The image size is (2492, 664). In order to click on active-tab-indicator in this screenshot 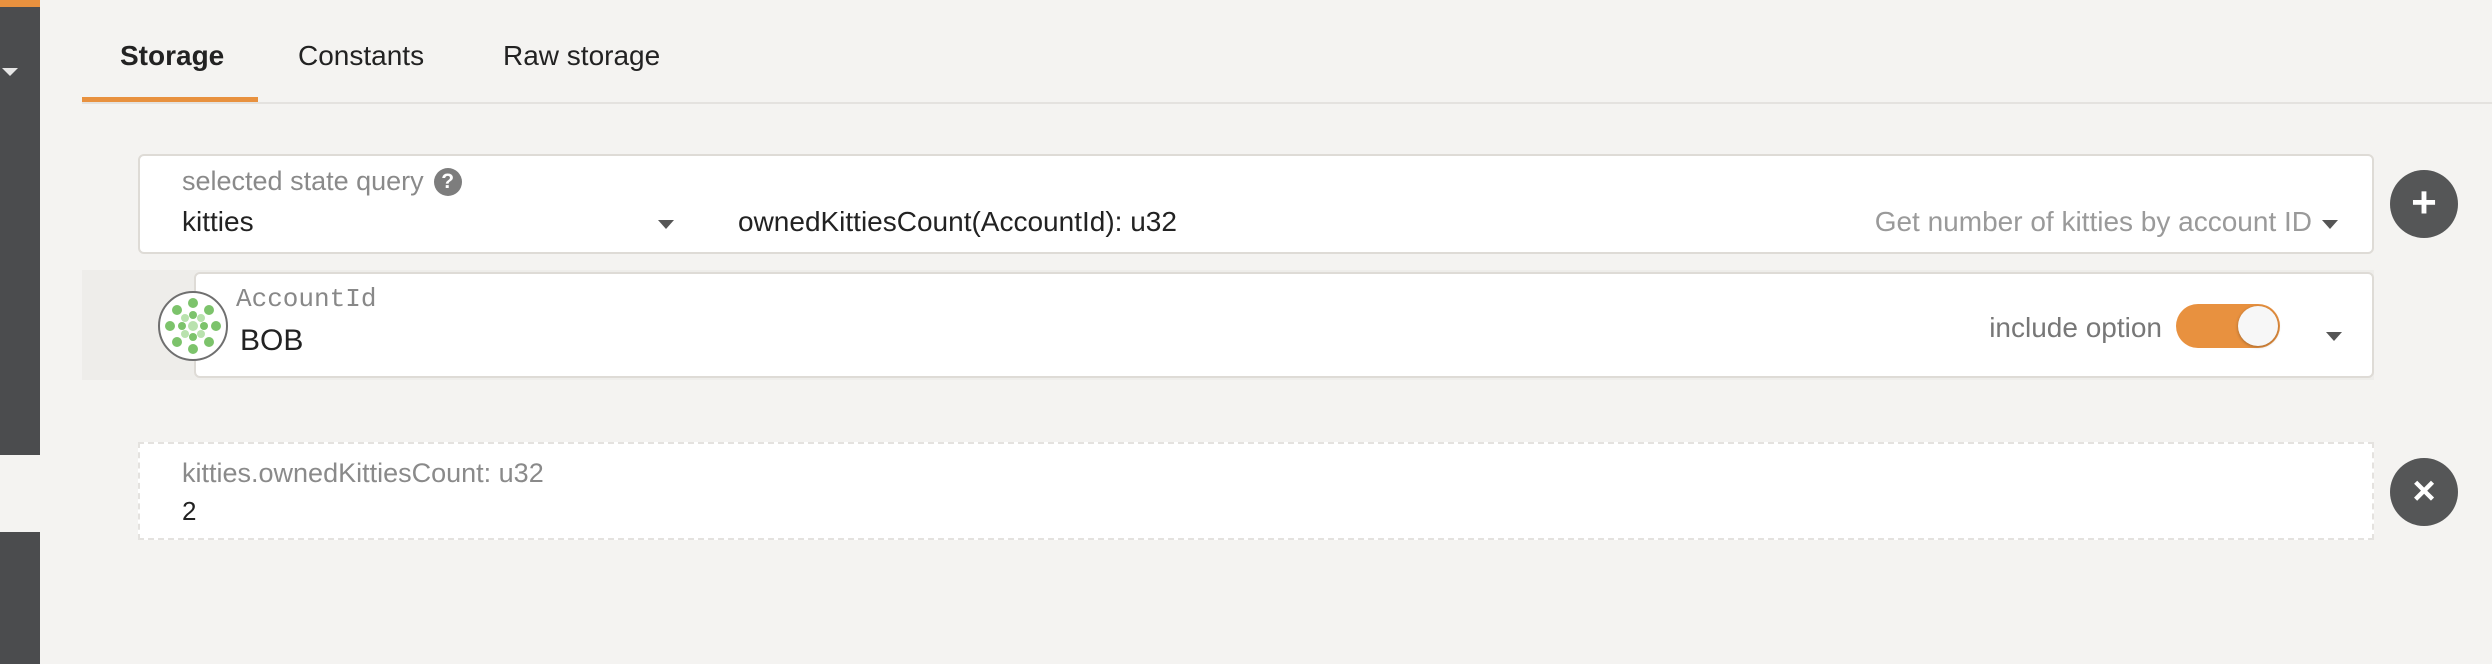, I will do `click(170, 99)`.